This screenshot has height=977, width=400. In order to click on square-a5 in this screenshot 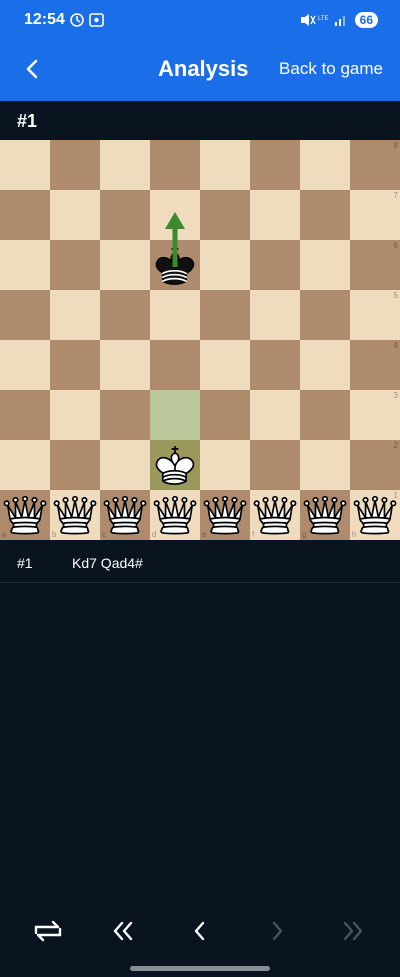, I will do `click(25, 315)`.